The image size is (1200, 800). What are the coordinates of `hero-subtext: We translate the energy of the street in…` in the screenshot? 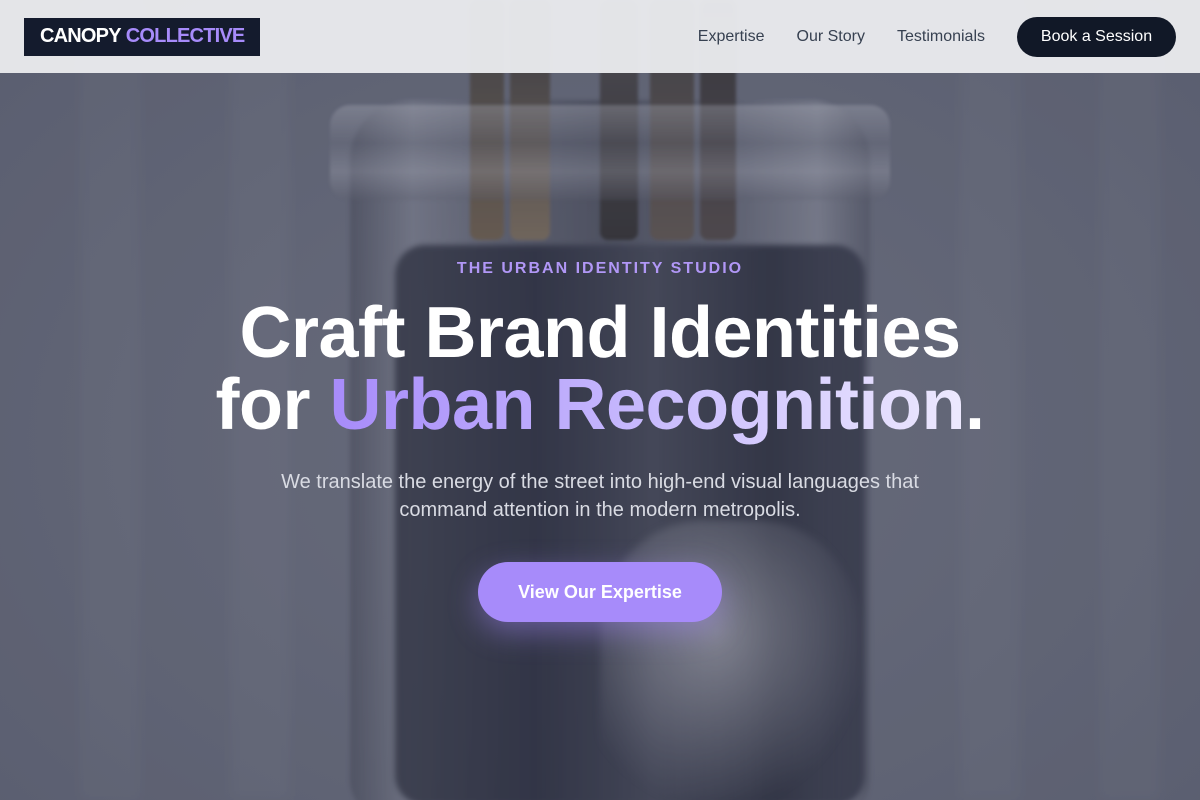 It's located at (600, 496).